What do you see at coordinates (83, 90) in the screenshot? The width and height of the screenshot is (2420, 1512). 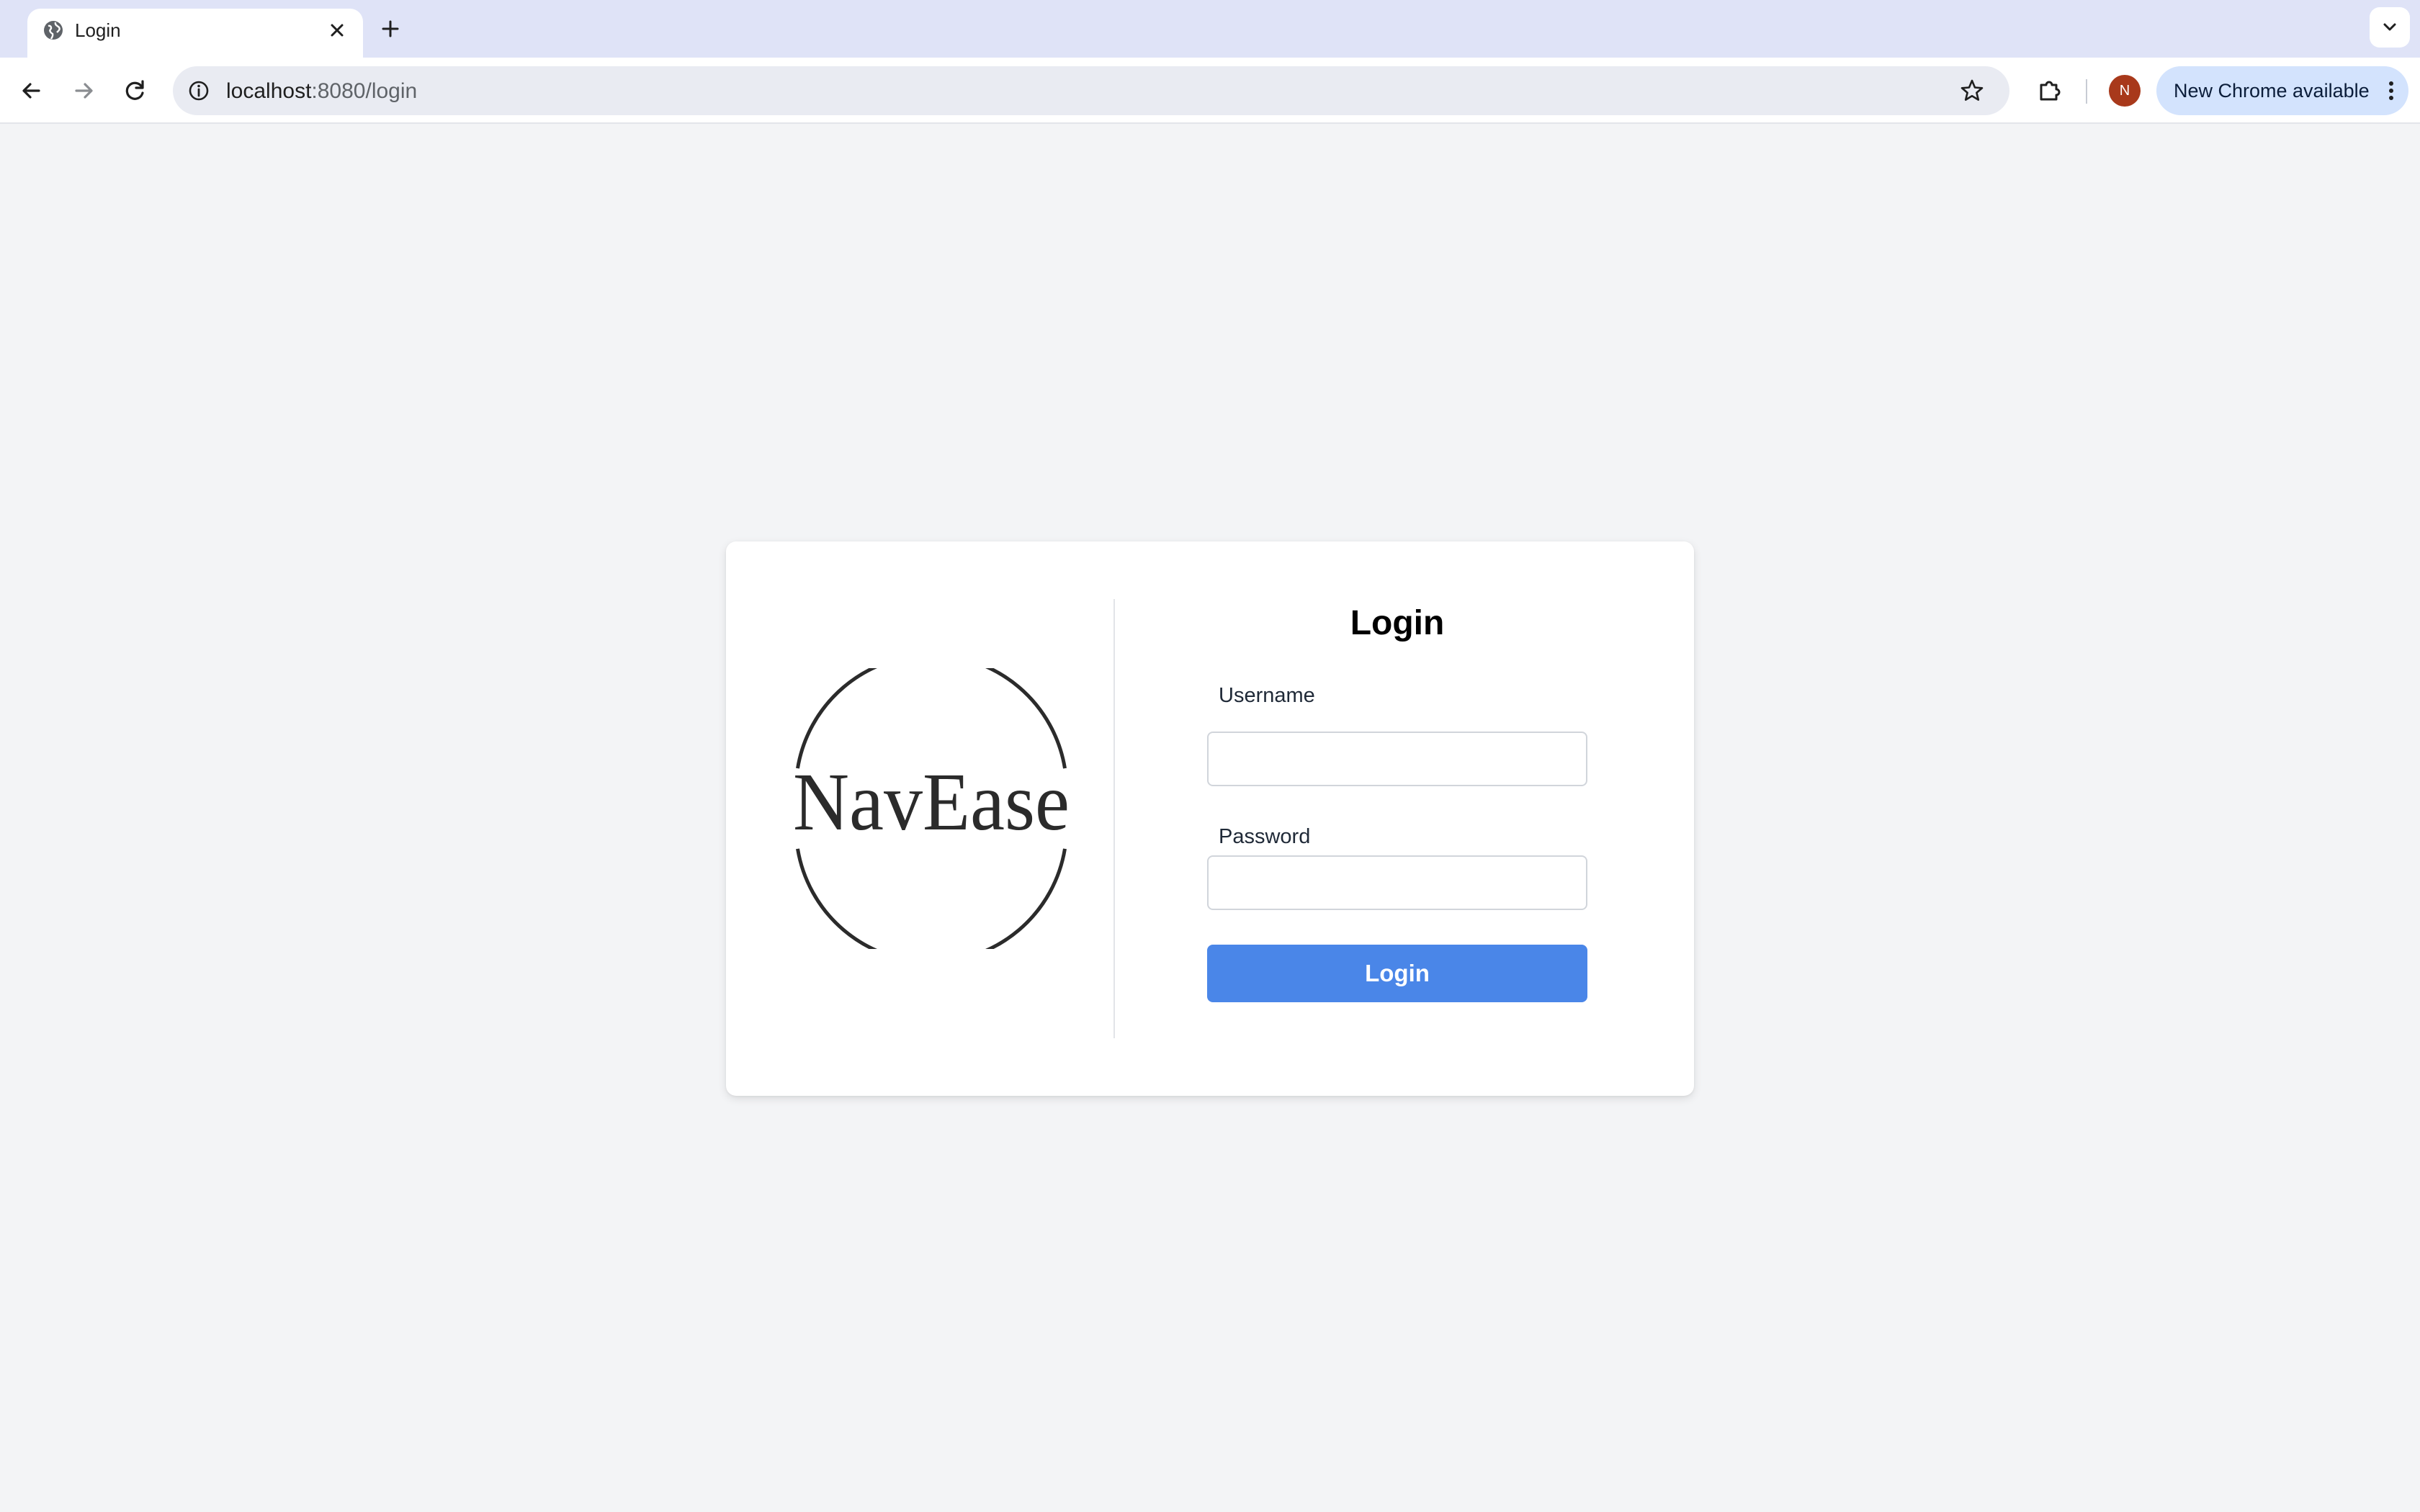 I see `forward-icon` at bounding box center [83, 90].